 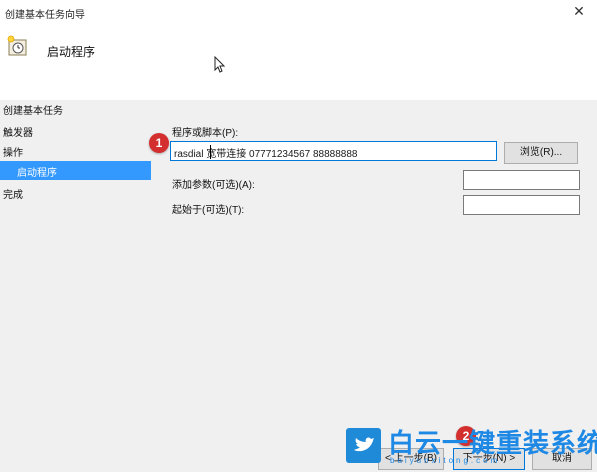 What do you see at coordinates (220, 66) in the screenshot?
I see `mouse-pointer-icon` at bounding box center [220, 66].